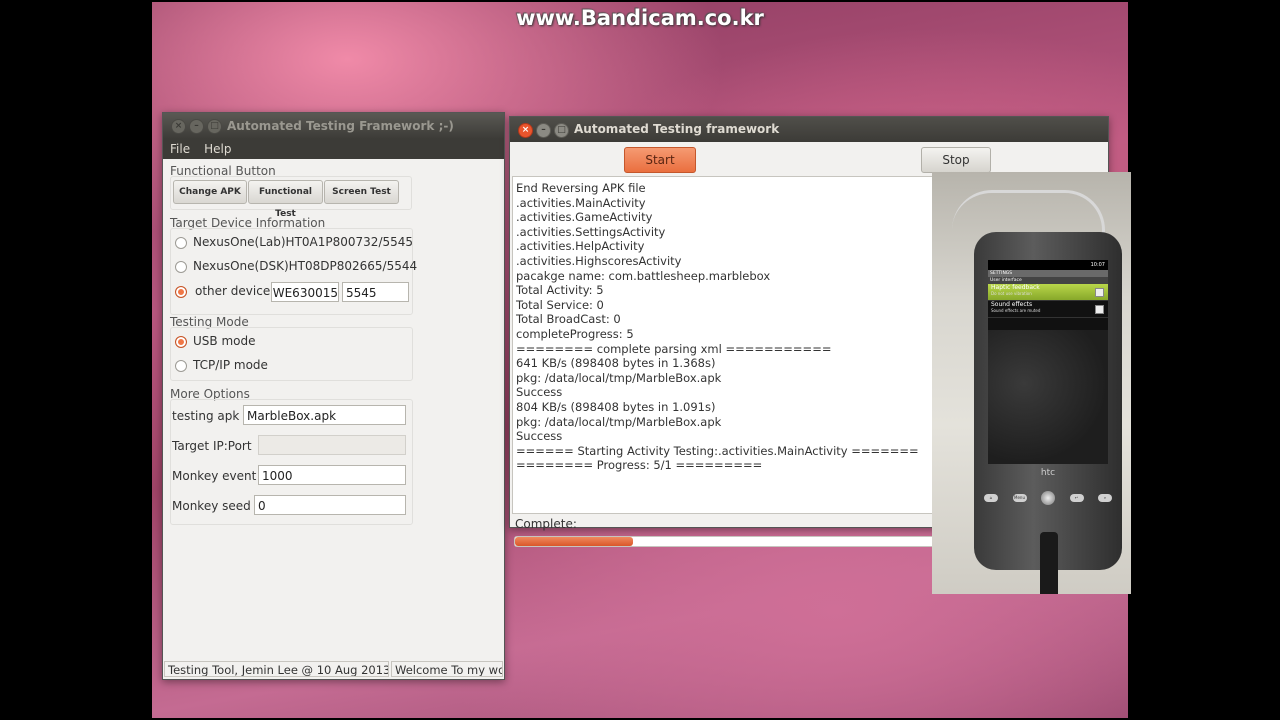 This screenshot has height=720, width=1280. Describe the element at coordinates (546, 524) in the screenshot. I see `complete-label: Complete:` at that location.